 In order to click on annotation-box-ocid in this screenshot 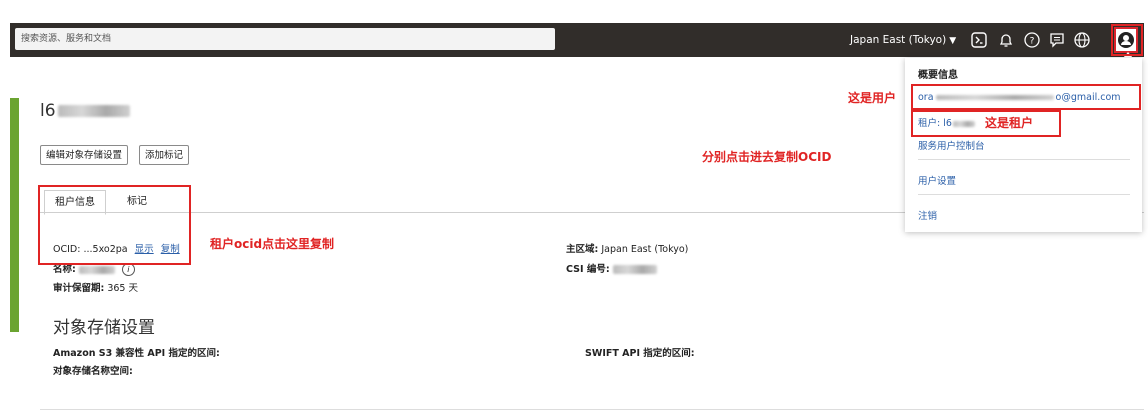, I will do `click(114, 225)`.